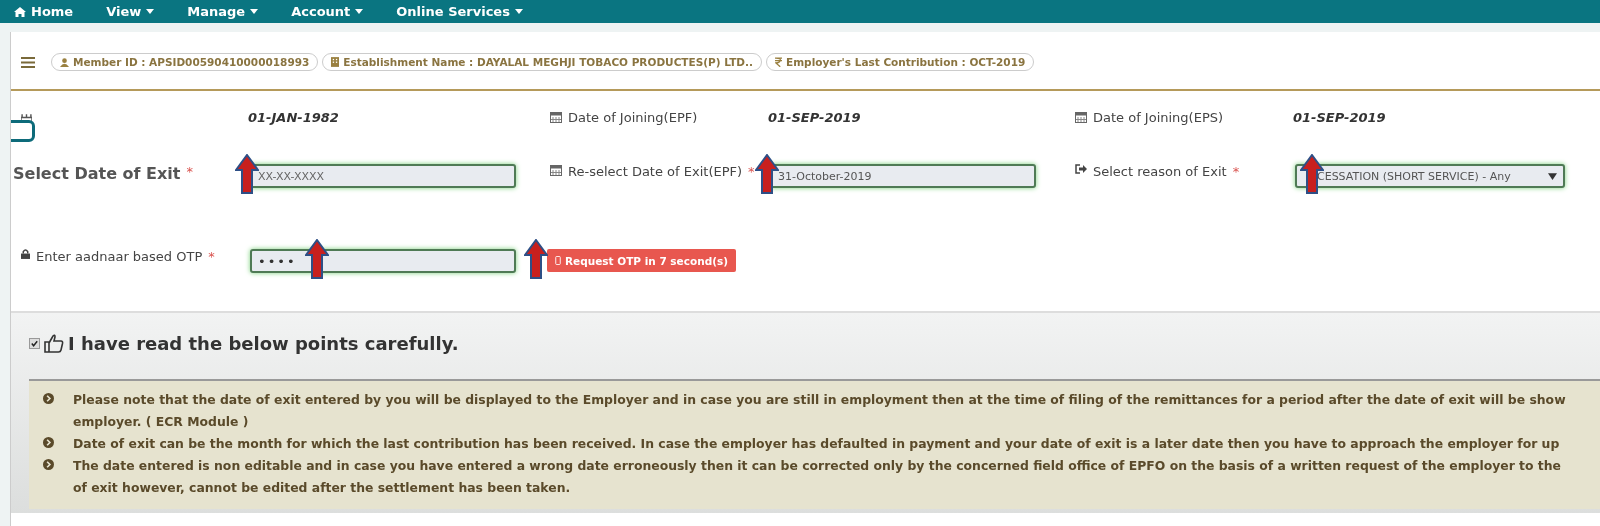  Describe the element at coordinates (322, 488) in the screenshot. I see `note-text: of exit however, cannot be edited after the settlement has been taken.` at that location.